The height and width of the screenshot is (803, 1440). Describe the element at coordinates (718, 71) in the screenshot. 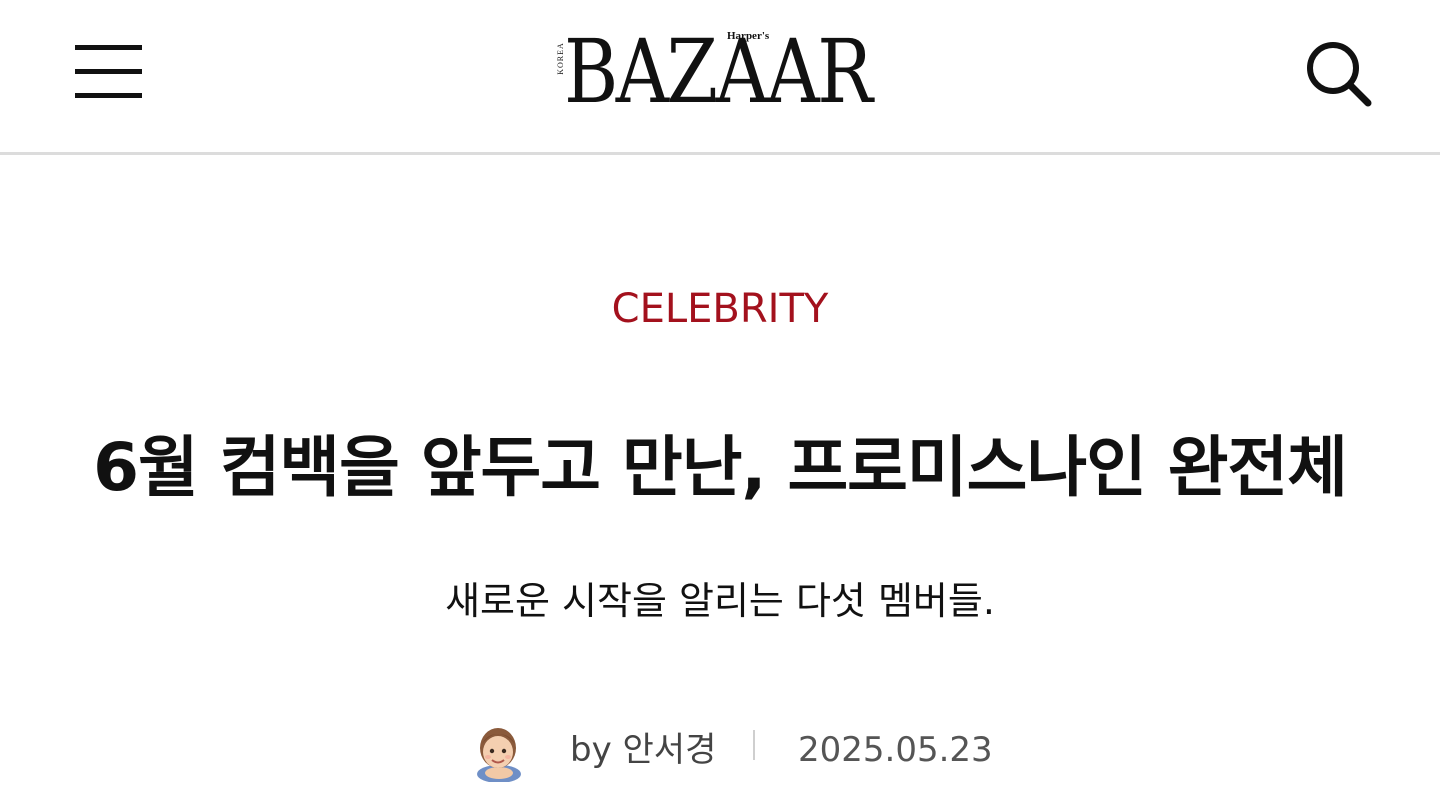

I see `logo-wordmark: BAZAAR` at that location.